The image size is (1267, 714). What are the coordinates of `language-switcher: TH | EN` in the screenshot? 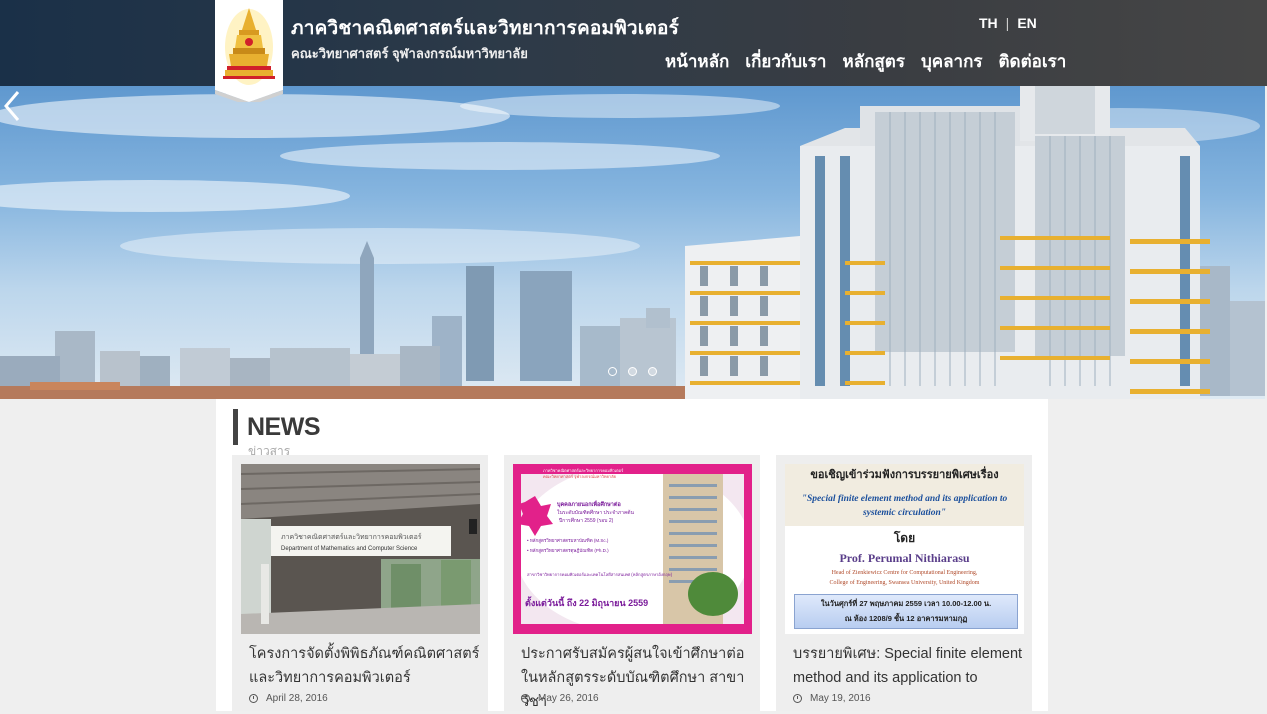 It's located at (1008, 23).